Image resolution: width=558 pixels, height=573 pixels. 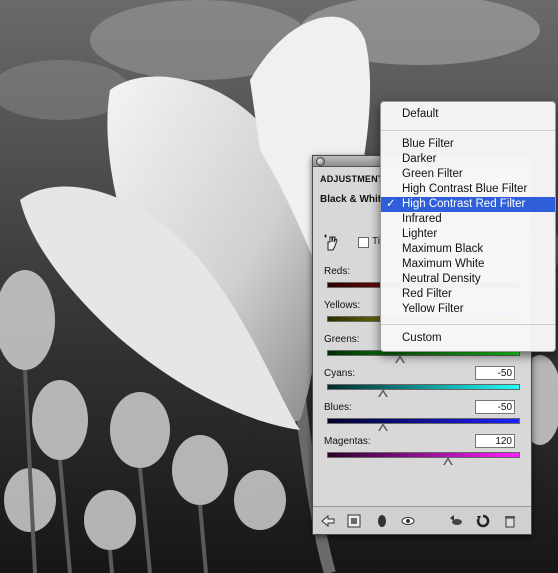 I want to click on menu-item-default: Default, so click(x=468, y=114).